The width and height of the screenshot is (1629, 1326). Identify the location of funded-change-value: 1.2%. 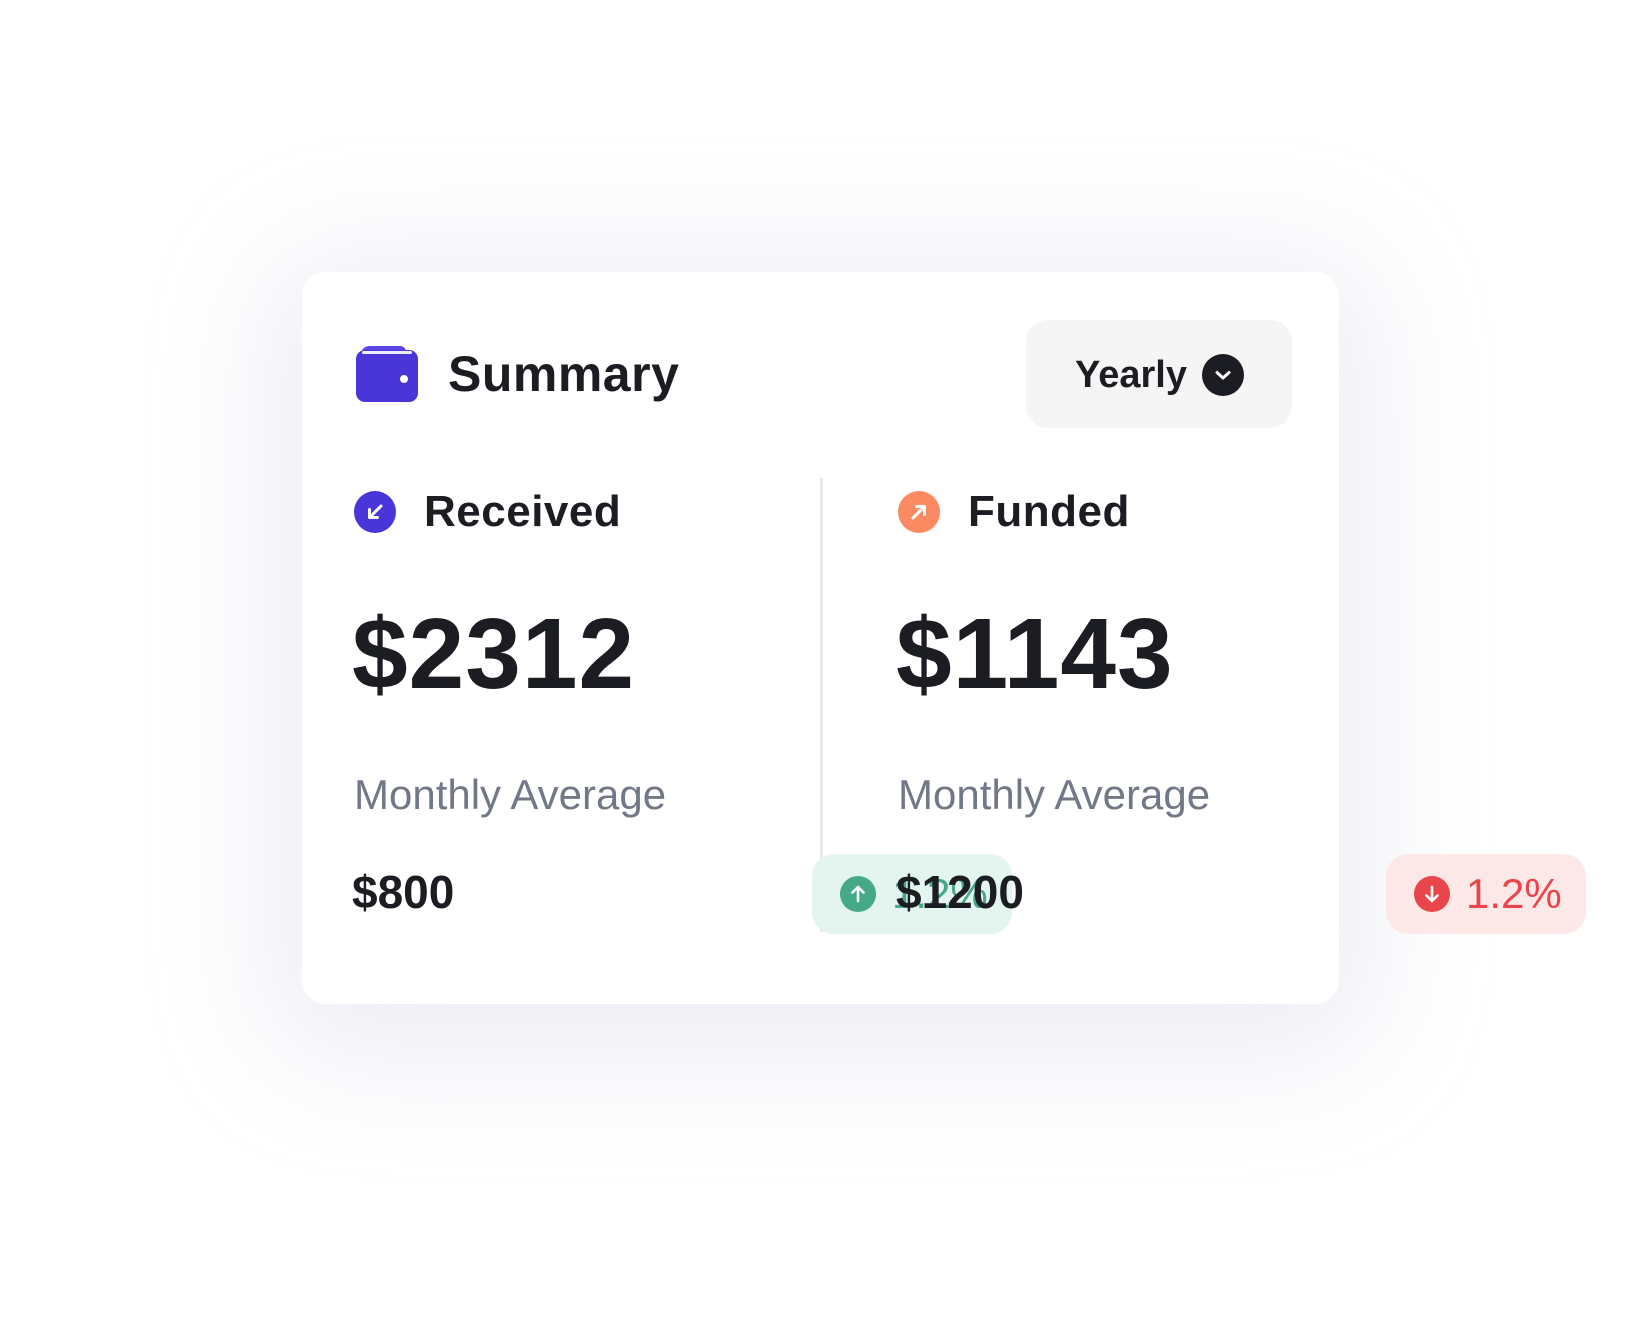
(1514, 893).